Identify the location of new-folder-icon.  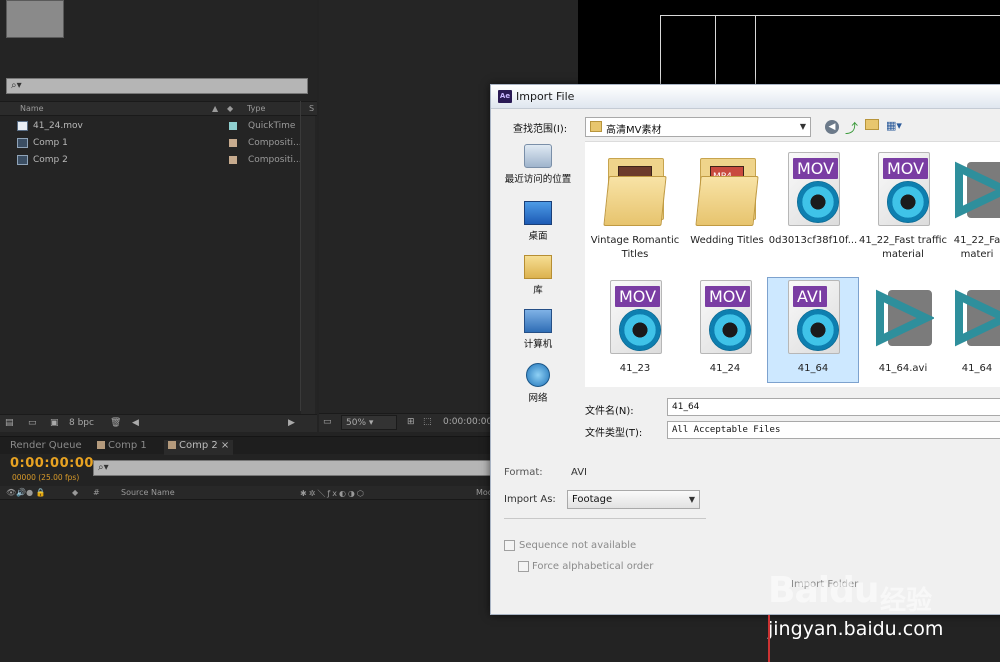
(872, 124).